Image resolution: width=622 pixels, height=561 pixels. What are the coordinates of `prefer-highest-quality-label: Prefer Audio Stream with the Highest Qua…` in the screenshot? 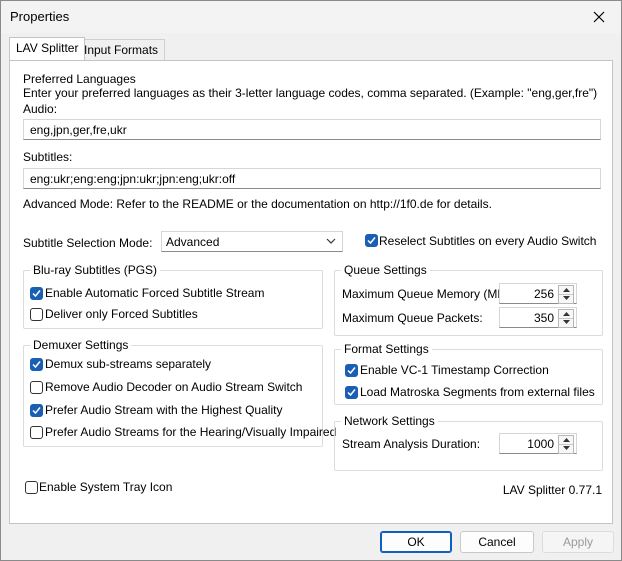 It's located at (164, 410).